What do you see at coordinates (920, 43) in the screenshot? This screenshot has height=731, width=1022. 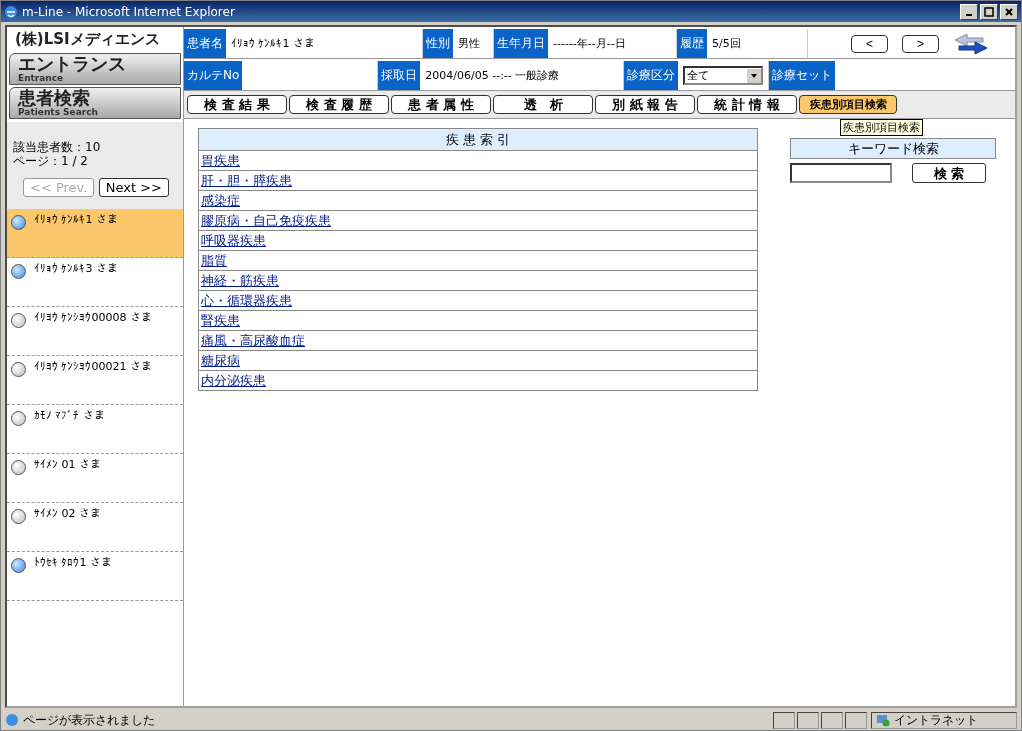 I see `next-record-button: >` at bounding box center [920, 43].